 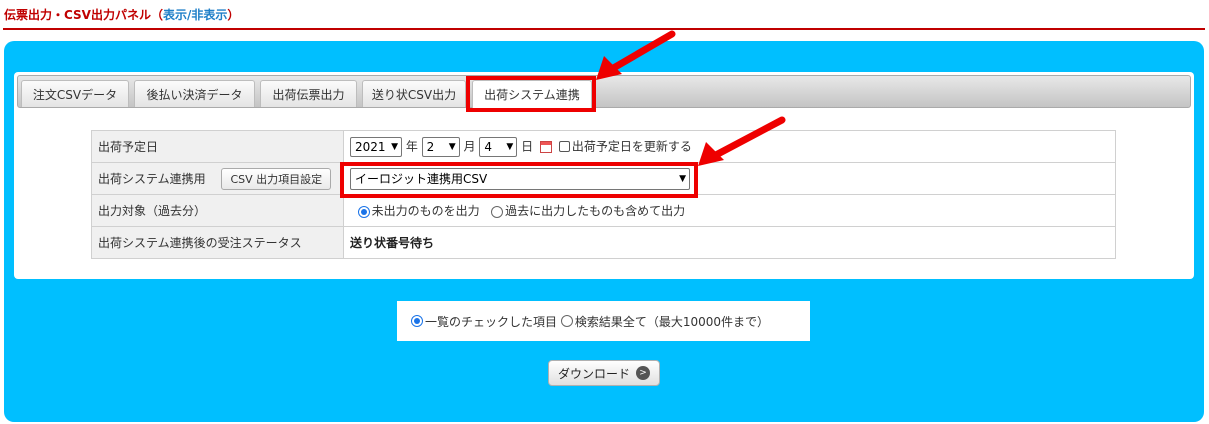 I want to click on ship-date-row: 出荷予定日 2021 ▼ 年 2 ▼ 月 4 ▼ 日 出荷予定日を更新する, so click(x=603, y=146).